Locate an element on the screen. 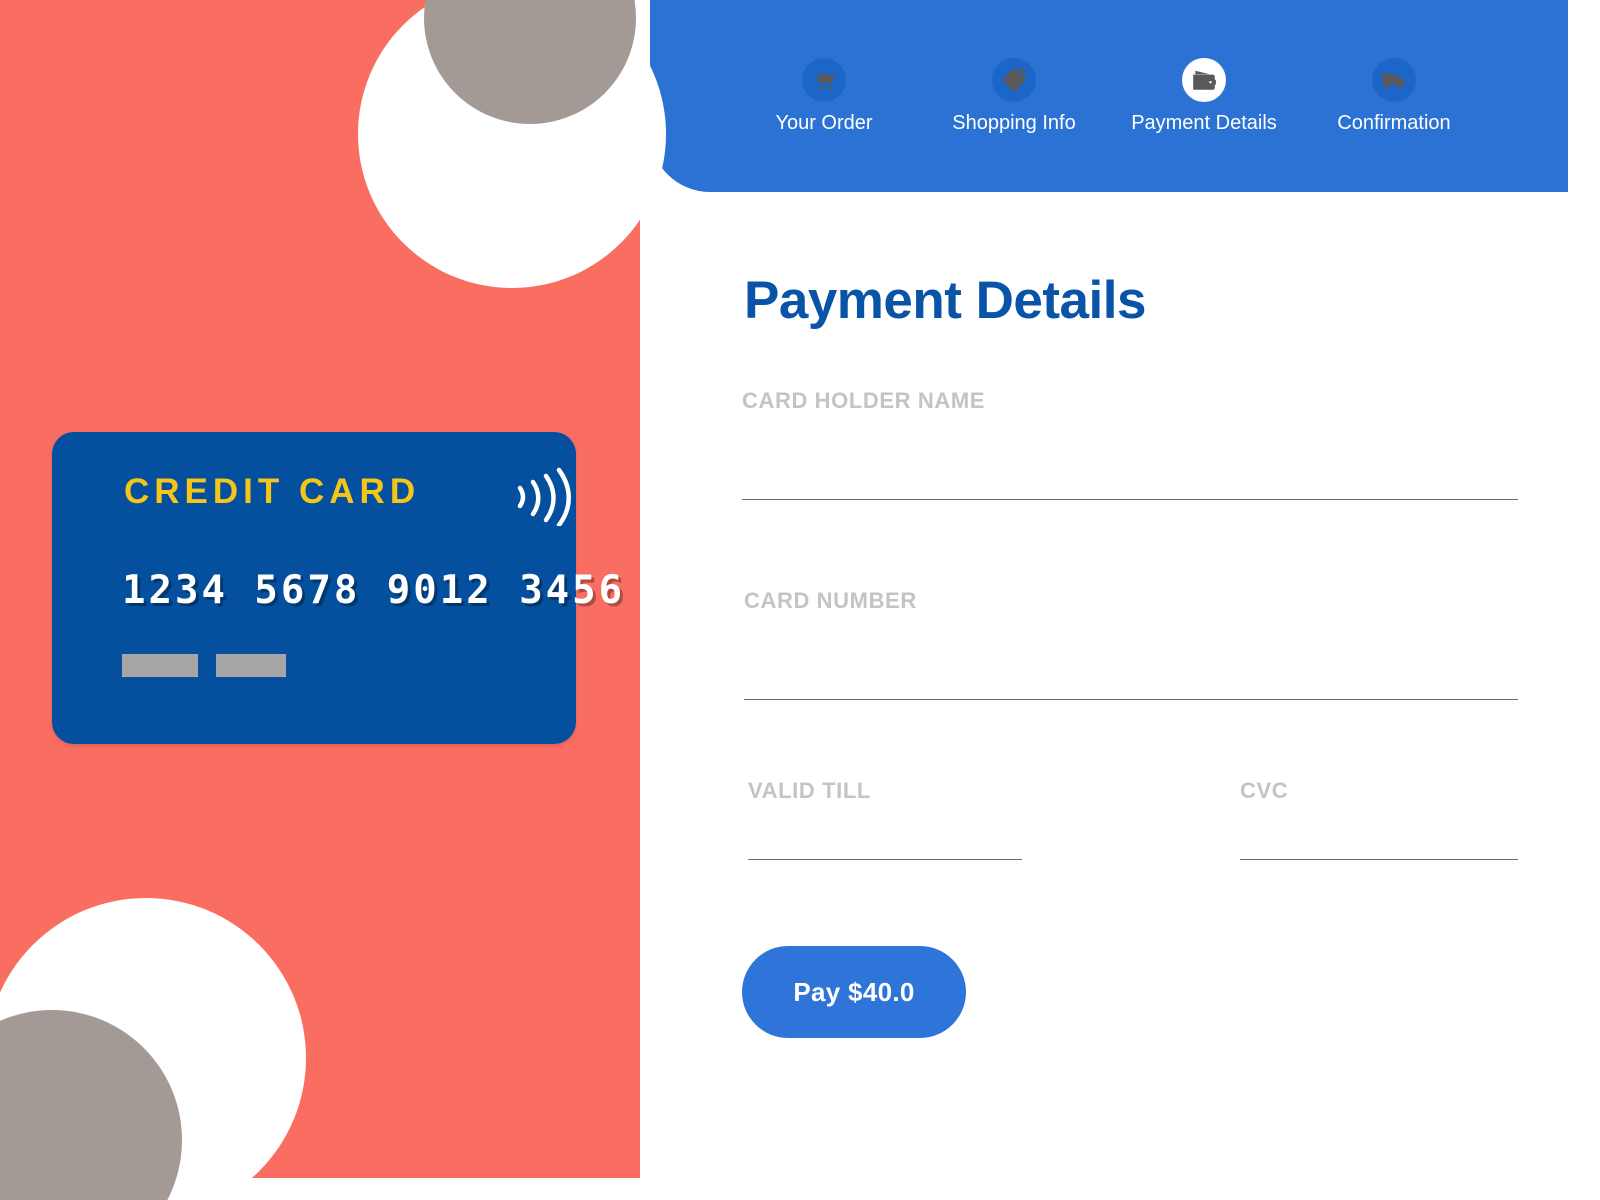 This screenshot has width=1600, height=1200. cvc-label: CVC is located at coordinates (1264, 790).